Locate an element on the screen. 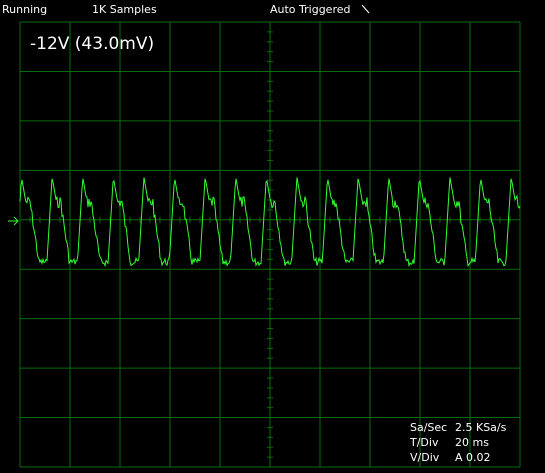 This screenshot has width=545, height=473. falling-edge-icon is located at coordinates (365, 9).